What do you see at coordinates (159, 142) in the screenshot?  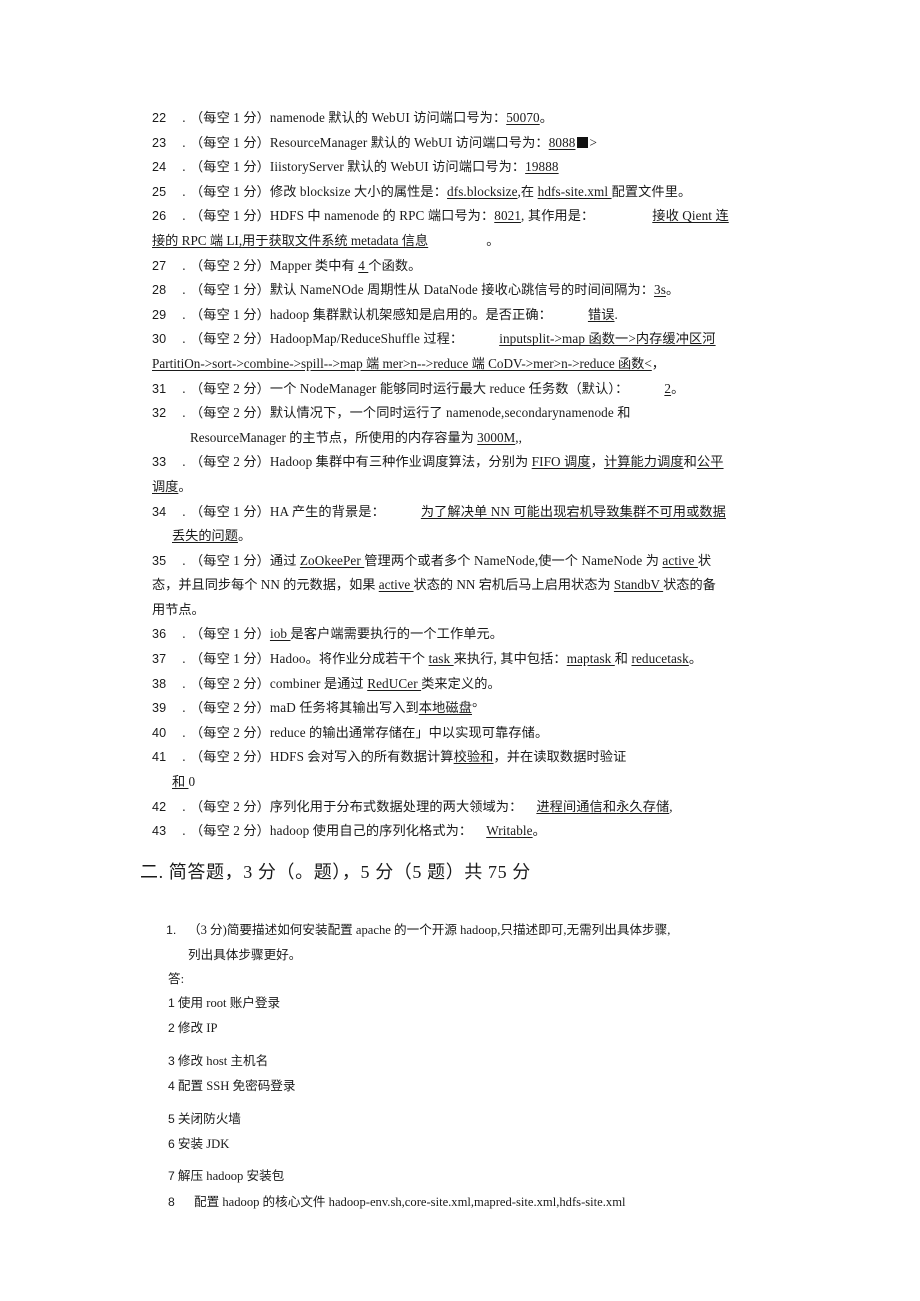 I see `question-number: 23` at bounding box center [159, 142].